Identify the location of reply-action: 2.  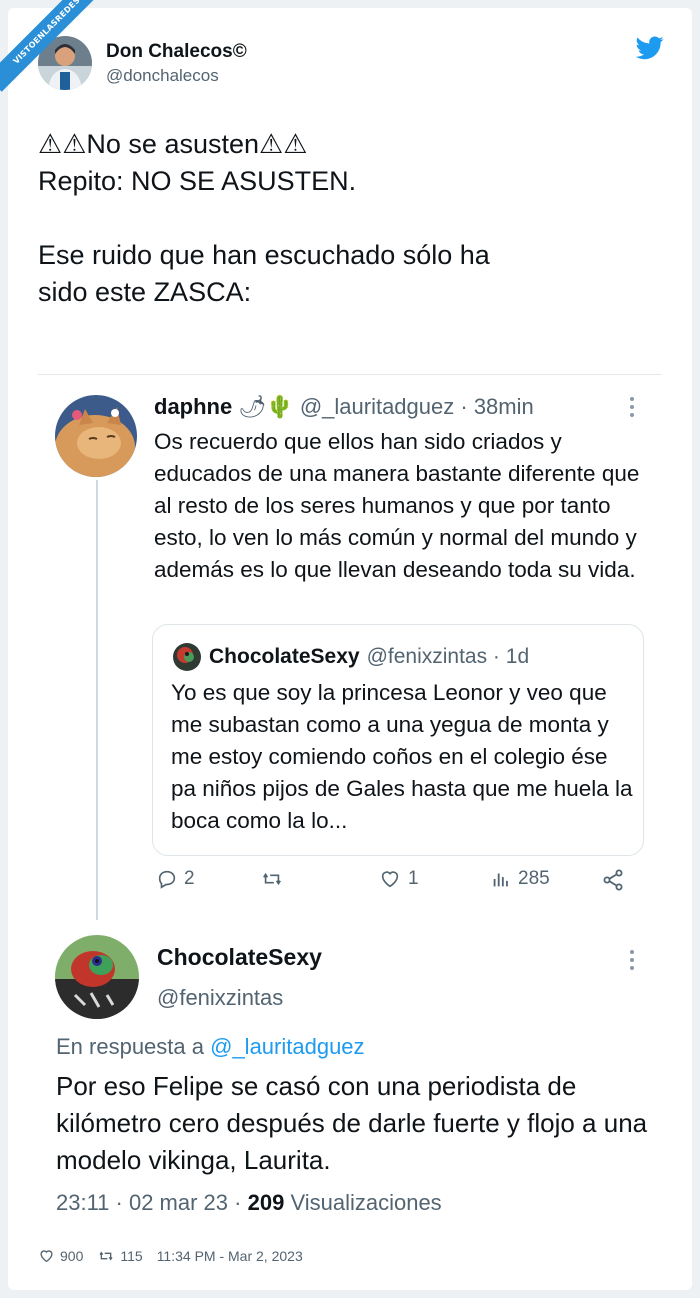
(175, 879).